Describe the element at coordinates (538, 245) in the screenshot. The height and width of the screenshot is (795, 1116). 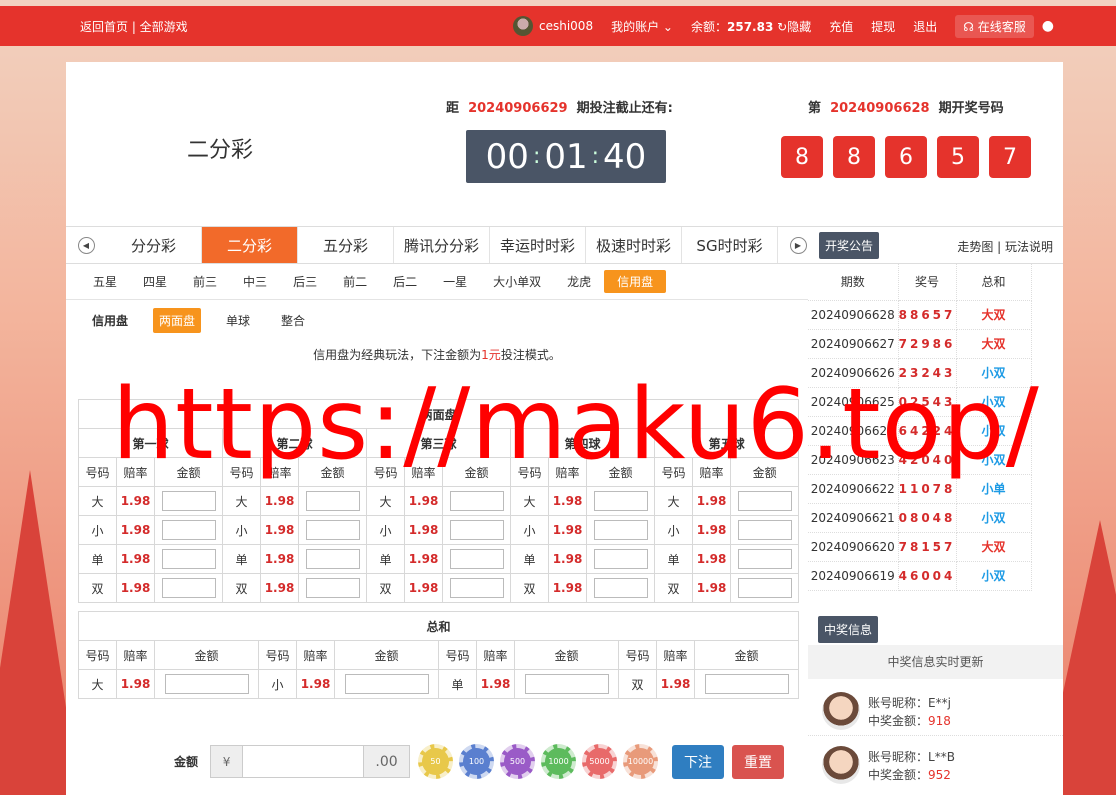
I see `tab-xingyun: 幸运时时彩` at that location.